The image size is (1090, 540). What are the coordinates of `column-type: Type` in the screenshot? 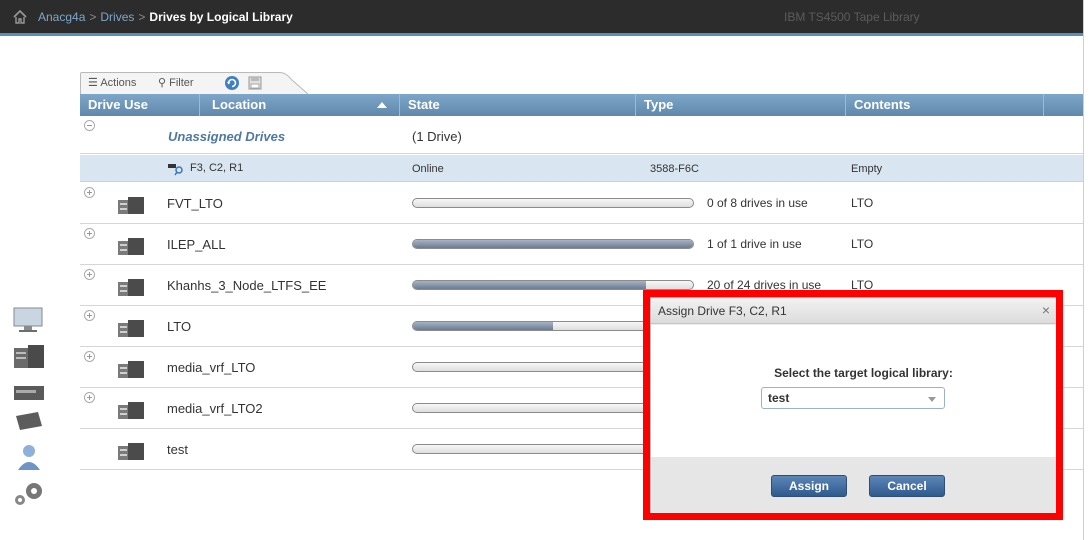 It's located at (741, 105).